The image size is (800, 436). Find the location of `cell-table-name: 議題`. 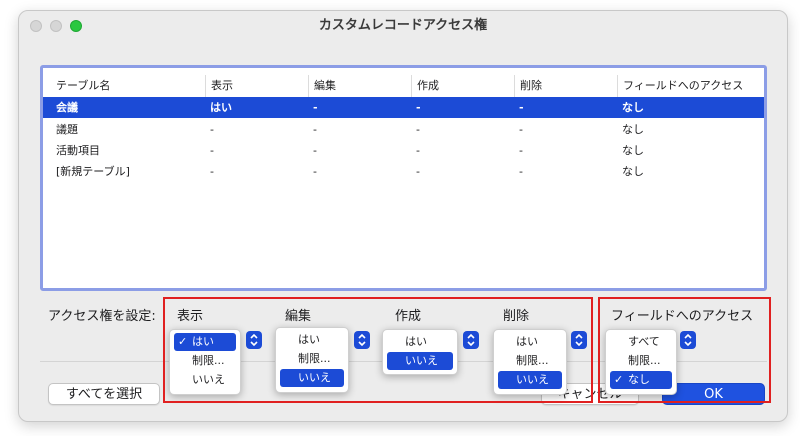

cell-table-name: 議題 is located at coordinates (67, 129).